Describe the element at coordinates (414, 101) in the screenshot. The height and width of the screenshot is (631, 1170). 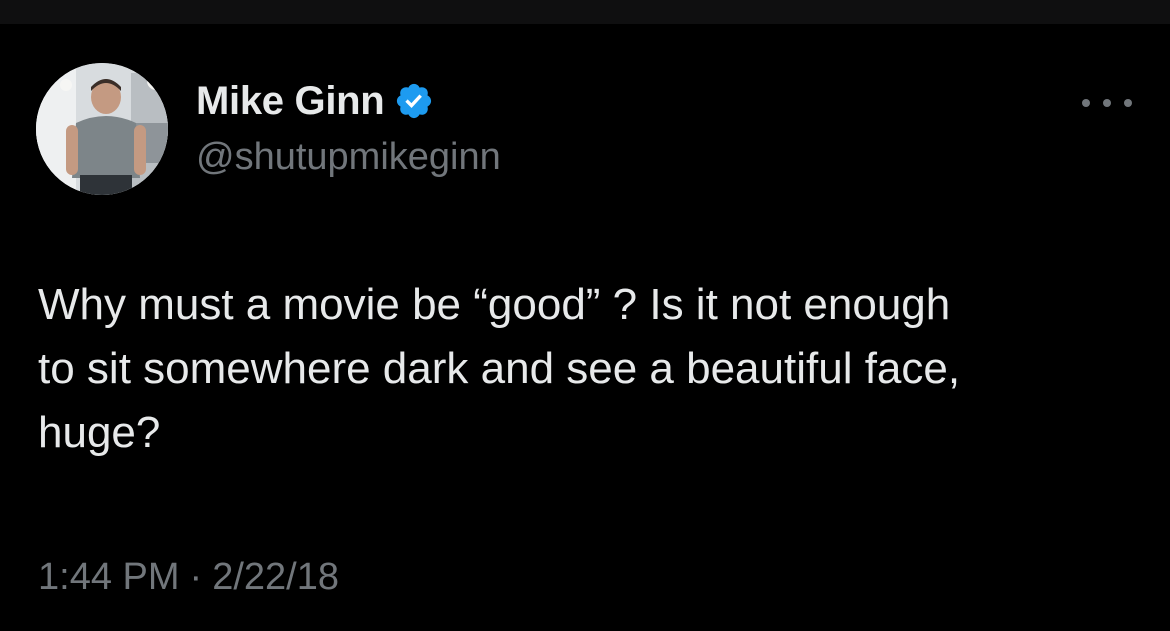
I see `verified-badge-icon` at that location.